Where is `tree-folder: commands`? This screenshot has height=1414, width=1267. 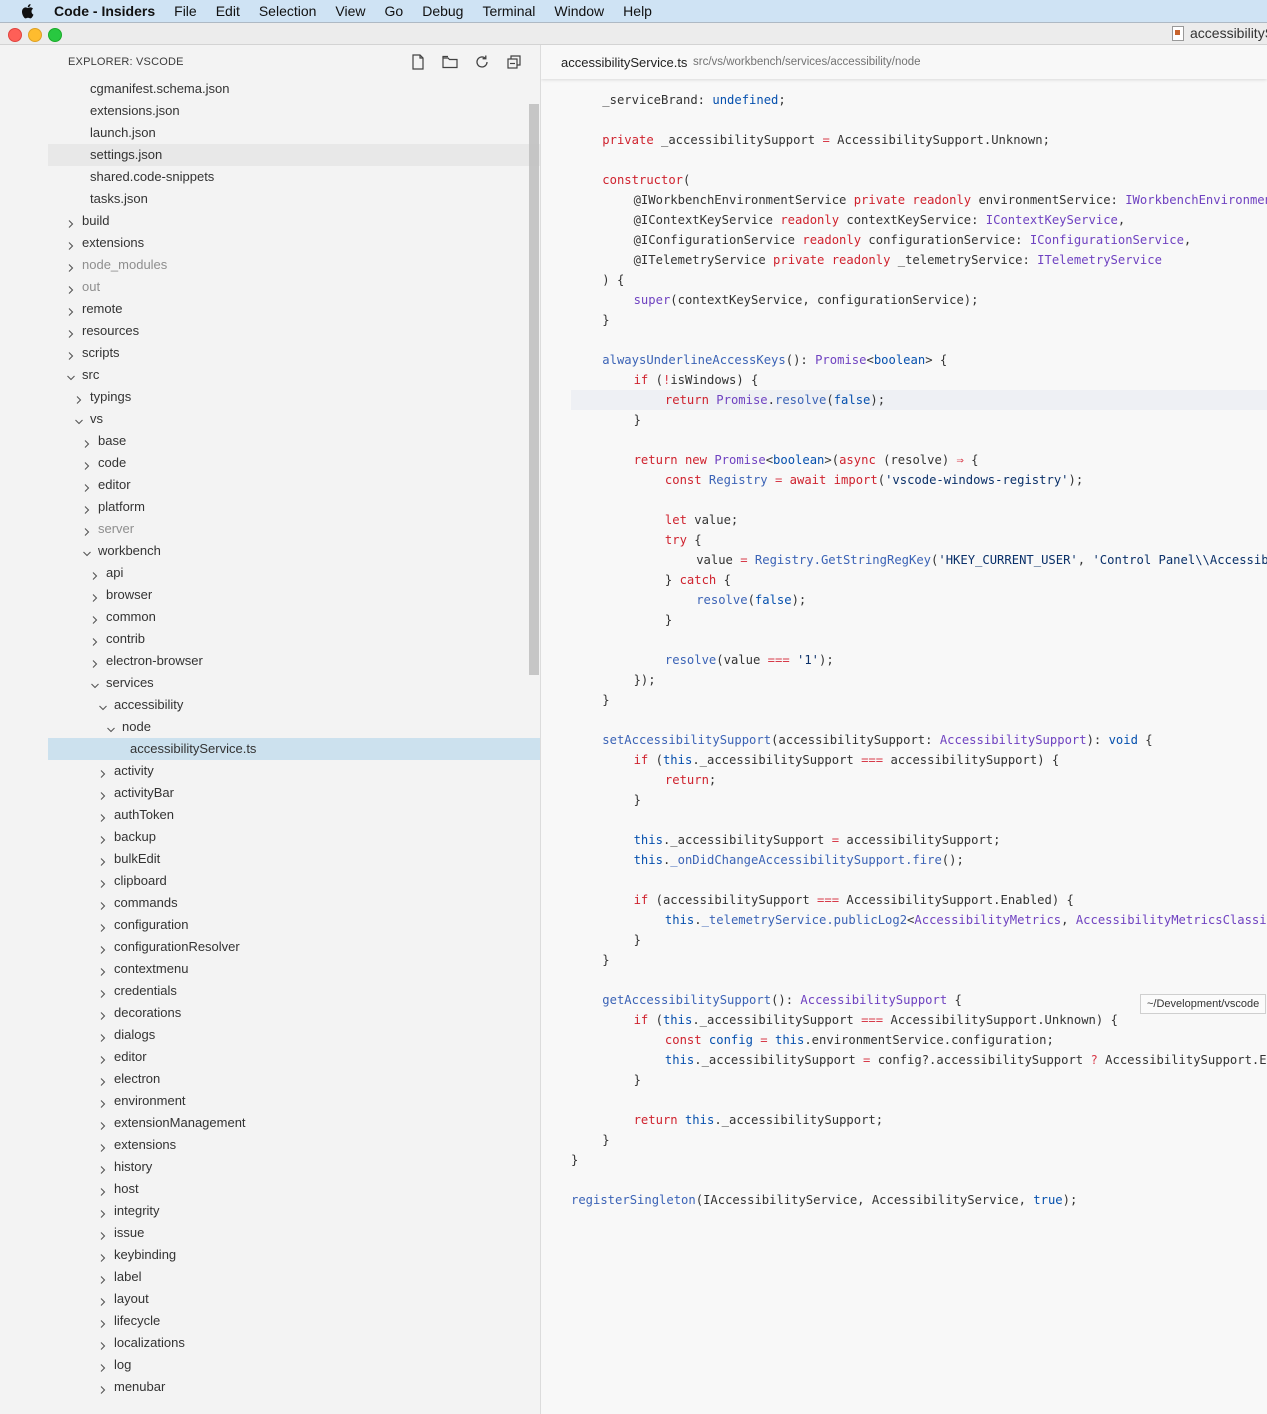
tree-folder: commands is located at coordinates (294, 903).